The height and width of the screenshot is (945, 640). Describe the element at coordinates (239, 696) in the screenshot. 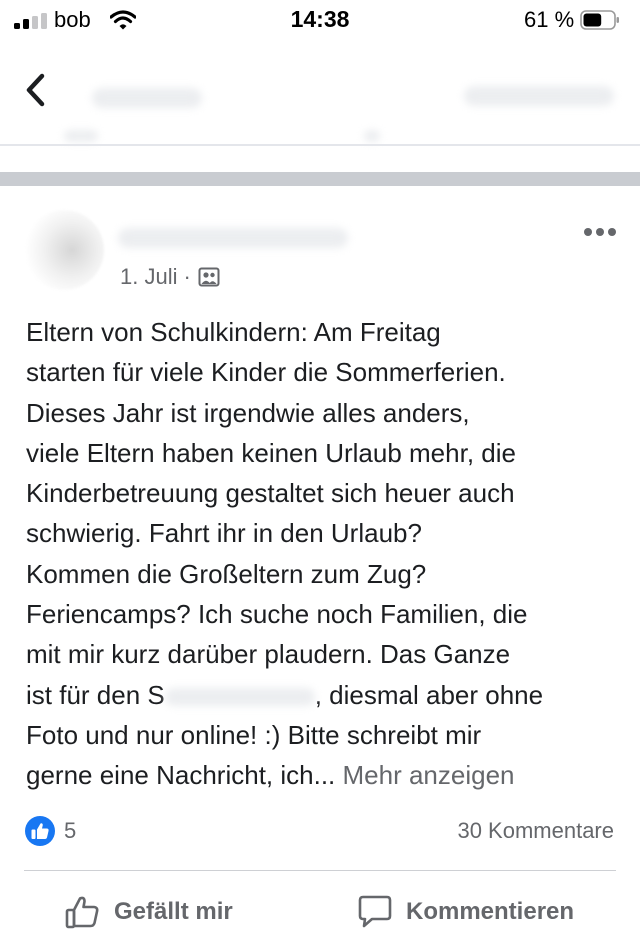

I see `redacted-text` at that location.